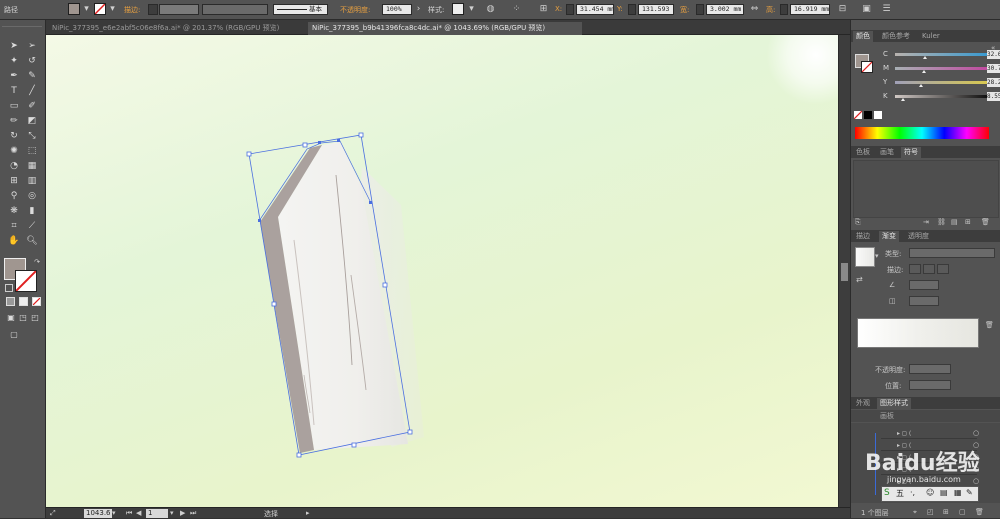 This screenshot has height=519, width=1000. What do you see at coordinates (14, 241) in the screenshot?
I see `hand-tool-icon: ✋` at bounding box center [14, 241].